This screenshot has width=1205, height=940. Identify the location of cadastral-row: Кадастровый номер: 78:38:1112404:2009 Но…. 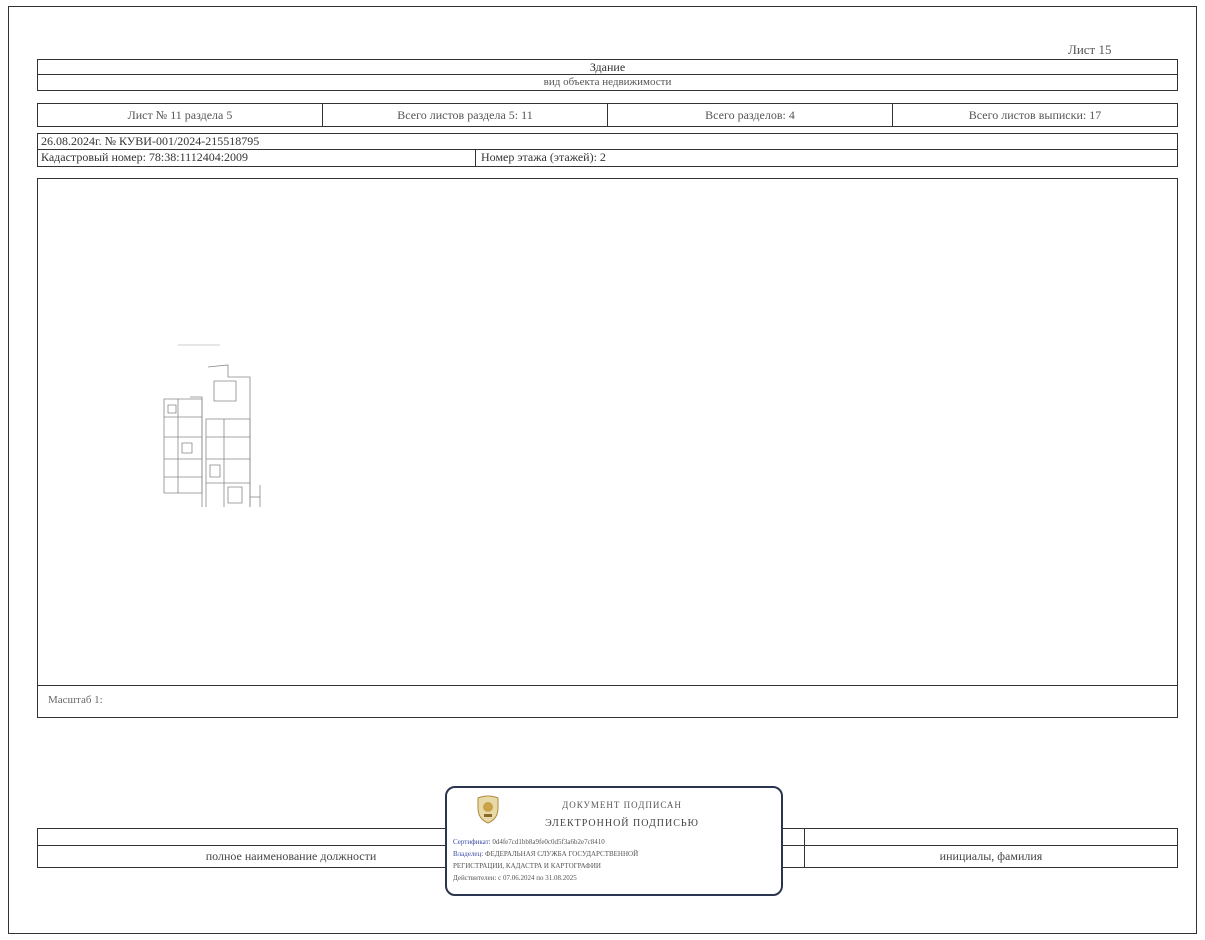
(607, 158).